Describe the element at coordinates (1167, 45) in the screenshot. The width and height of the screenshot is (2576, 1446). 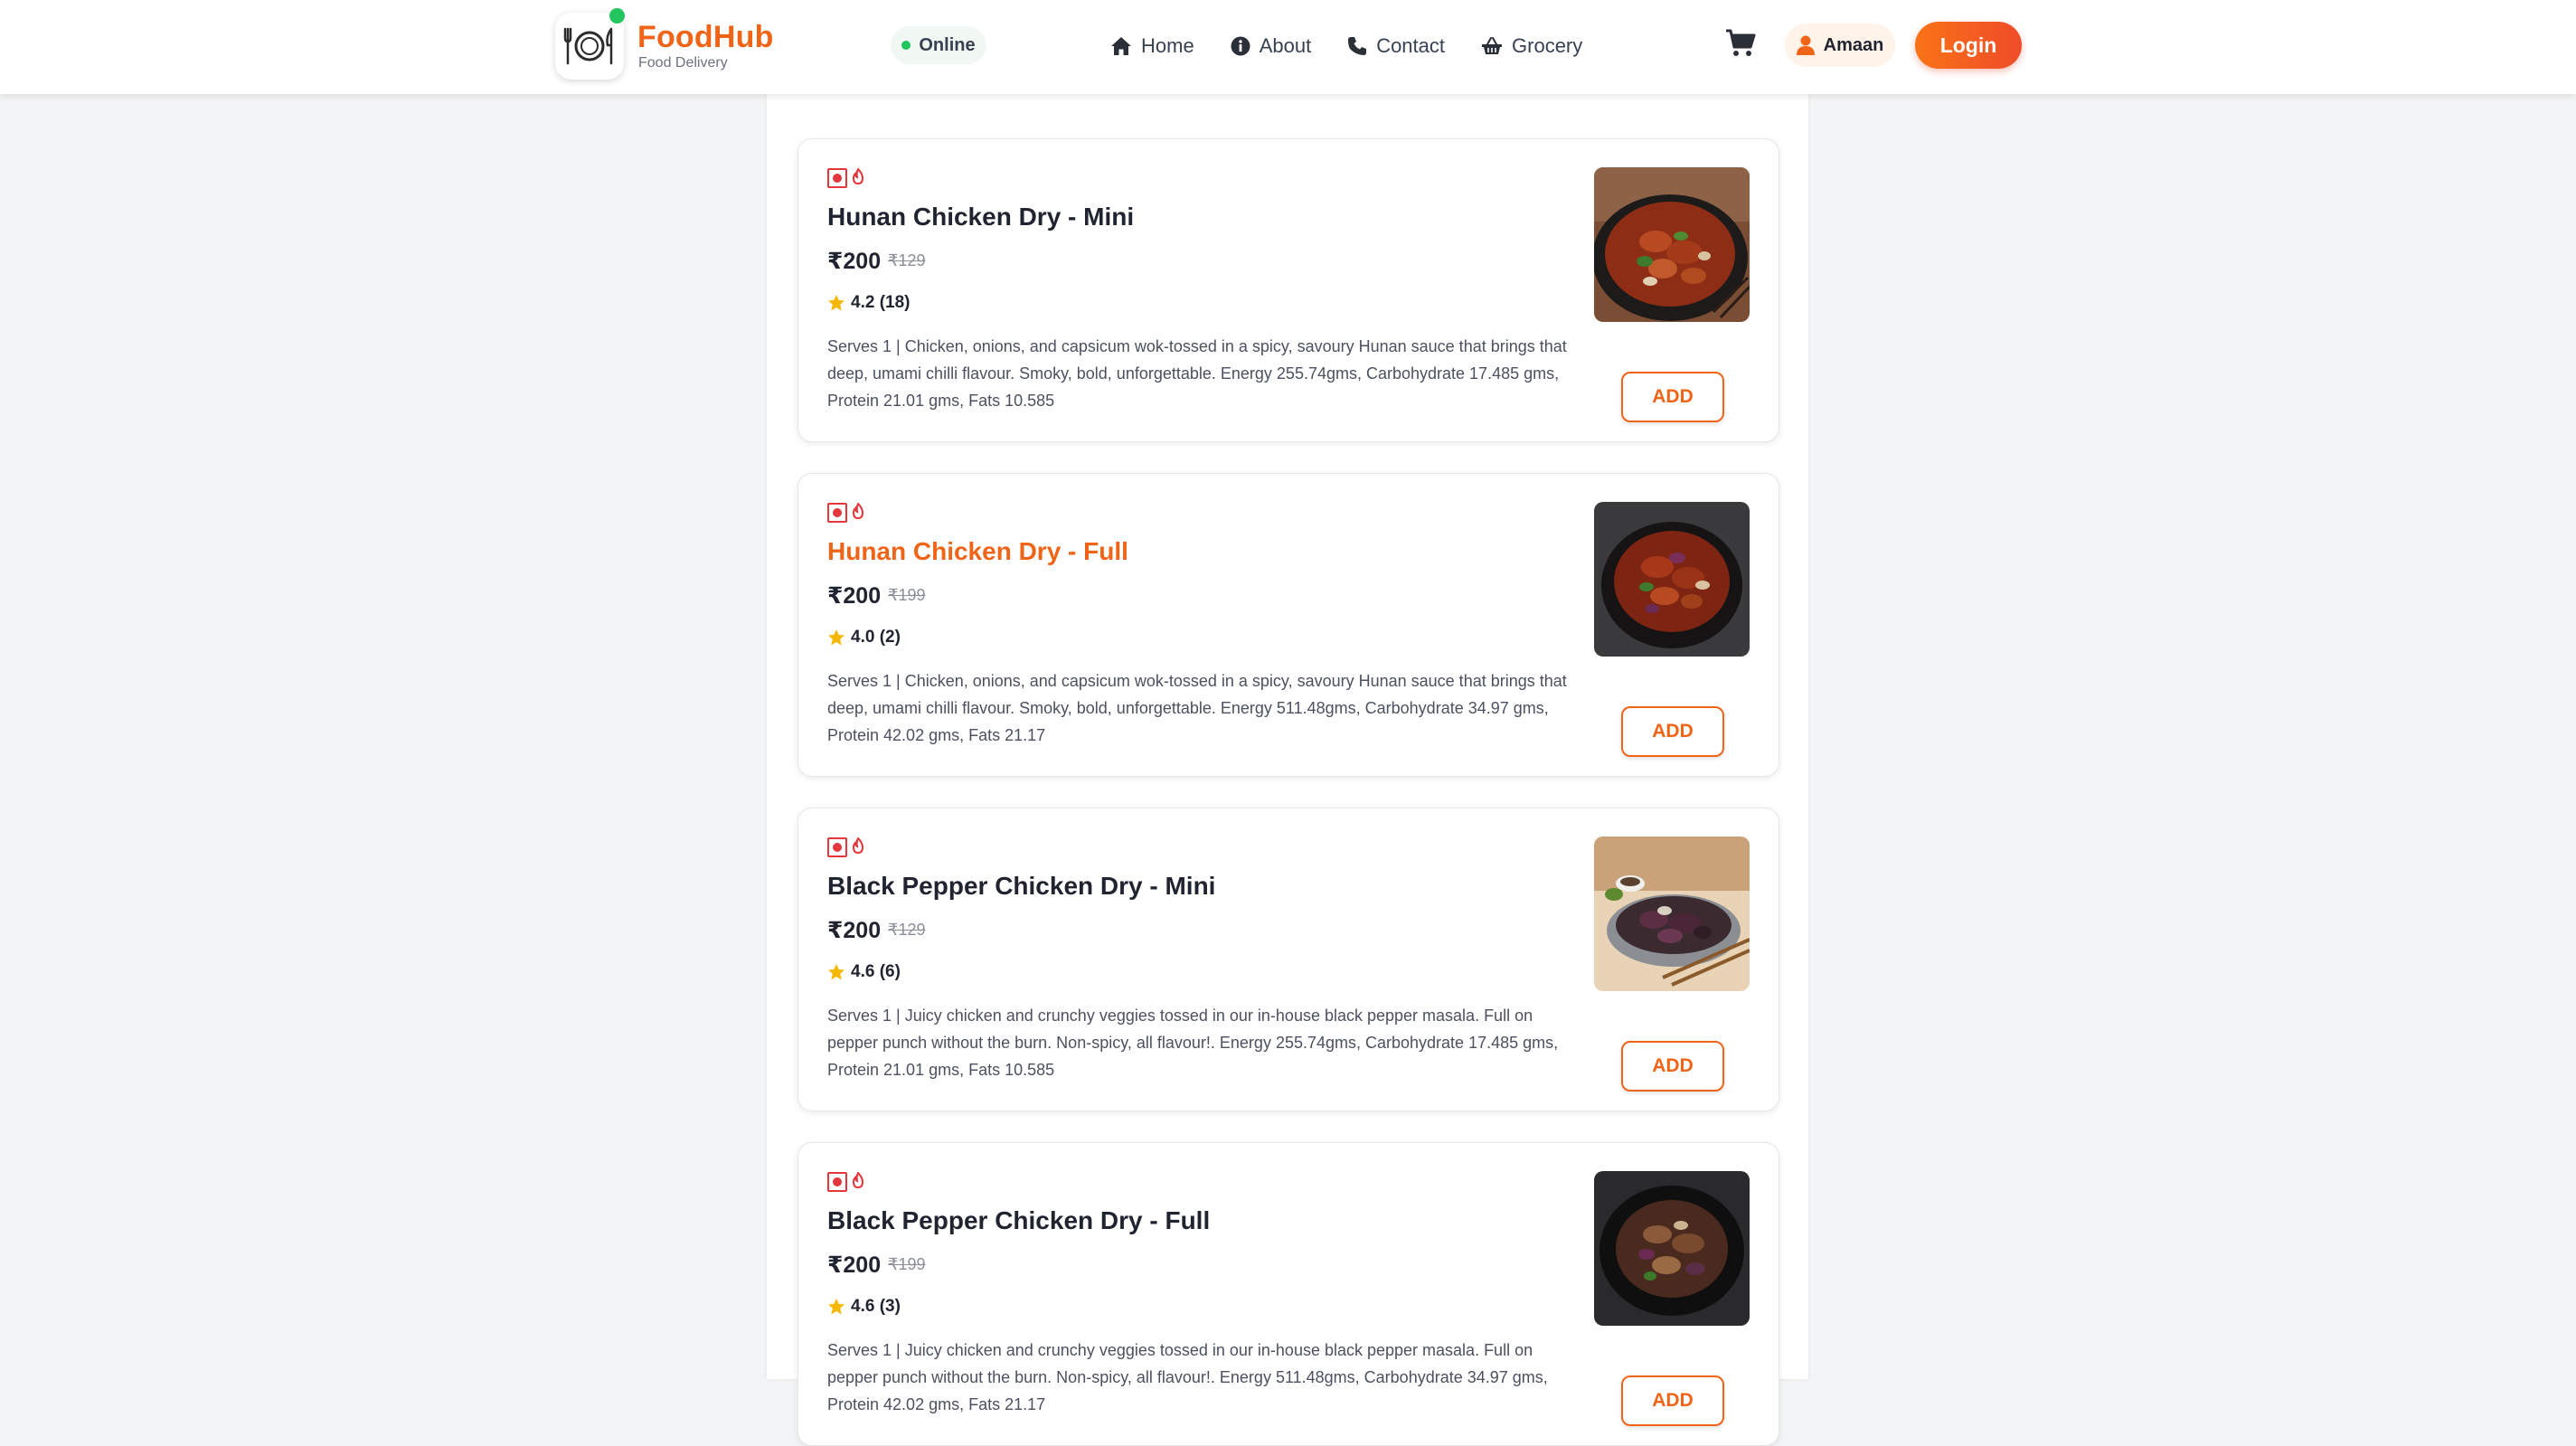
I see `nav-home-label: Home` at that location.